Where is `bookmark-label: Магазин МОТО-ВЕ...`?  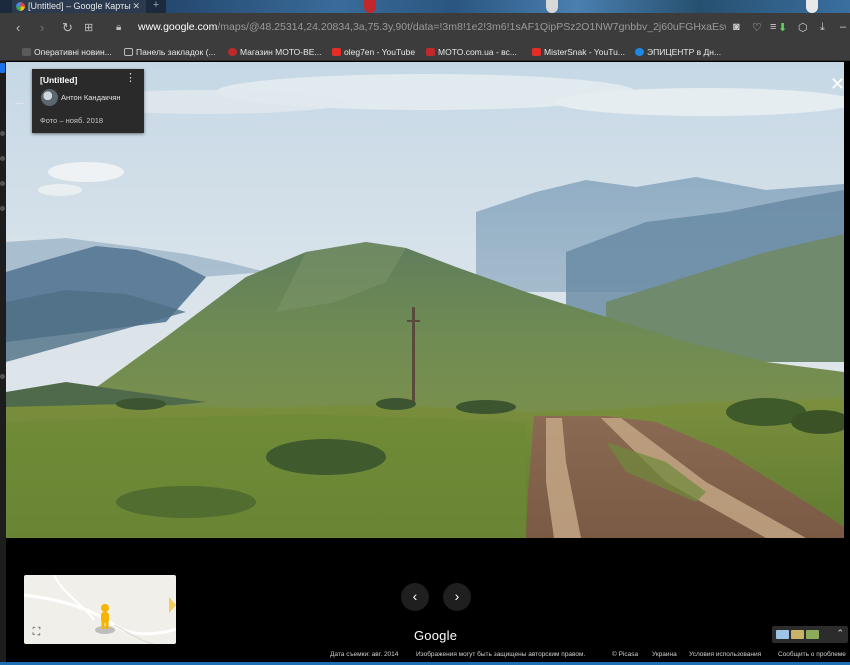
bookmark-label: Магазин МОТО-ВЕ... is located at coordinates (281, 52).